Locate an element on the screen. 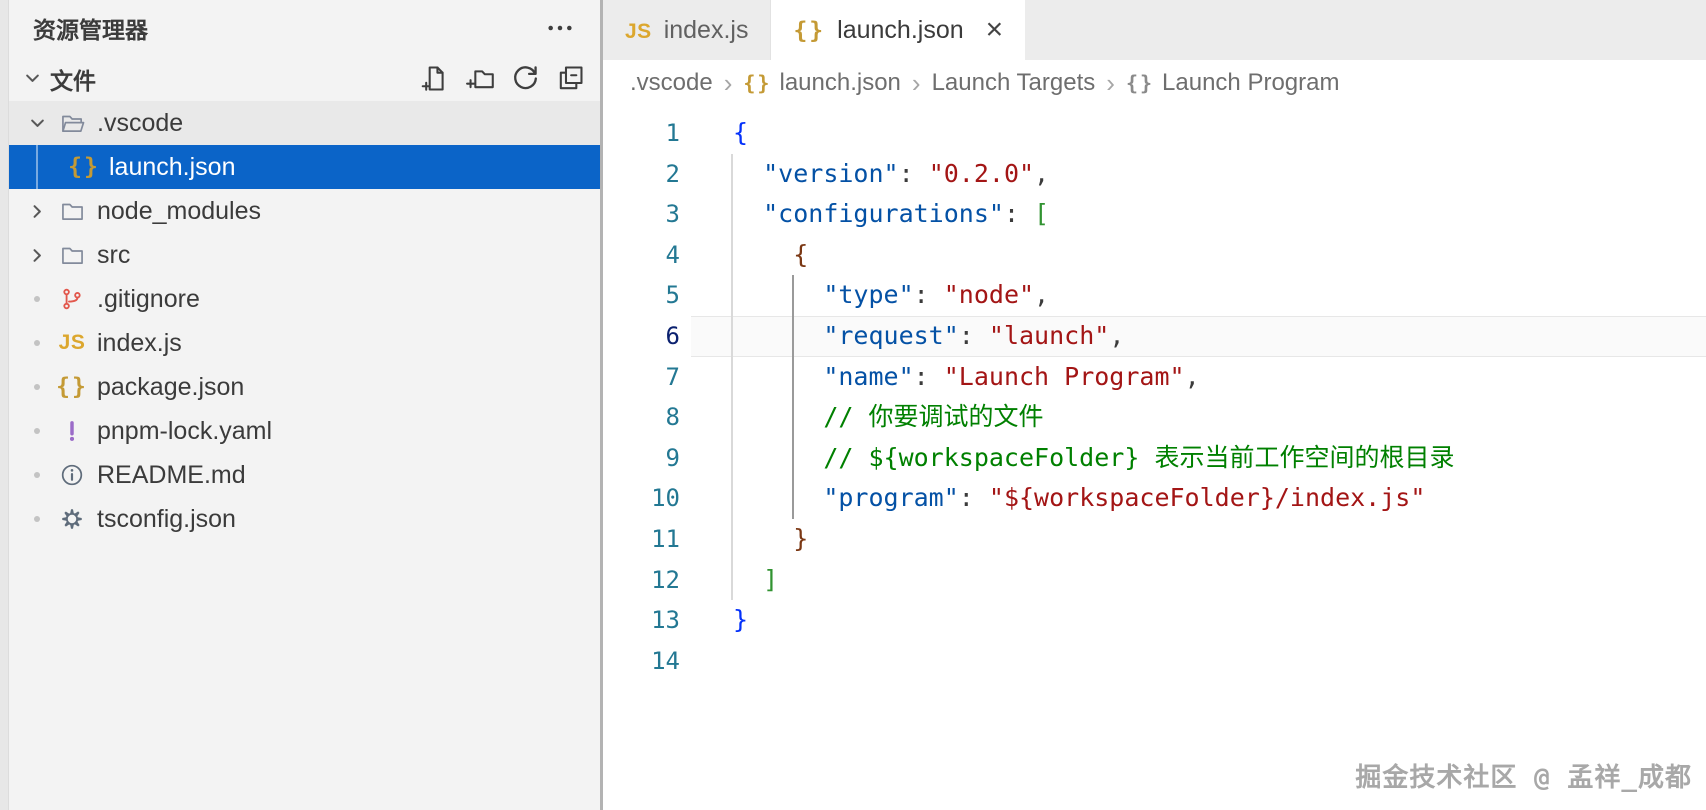 The width and height of the screenshot is (1706, 810). tree-item-label: package.json is located at coordinates (171, 386).